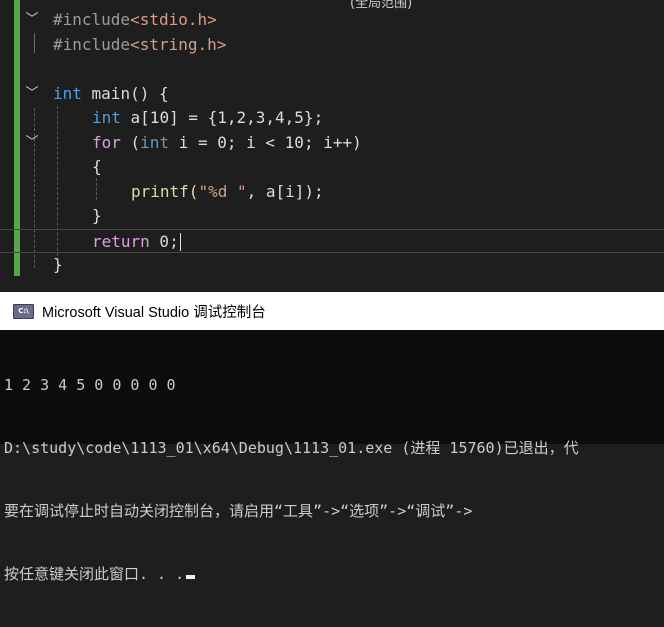 This screenshot has width=664, height=627. I want to click on code-line-7: {, so click(332, 167).